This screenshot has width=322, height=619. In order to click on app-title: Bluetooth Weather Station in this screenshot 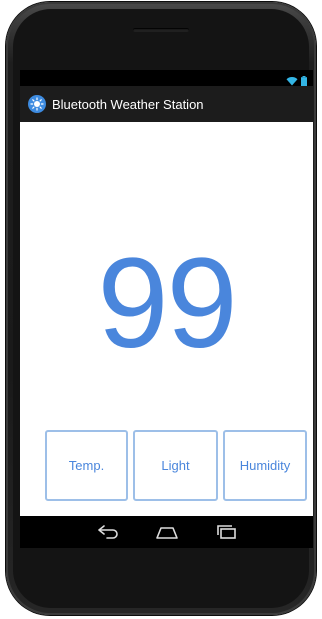, I will do `click(128, 104)`.